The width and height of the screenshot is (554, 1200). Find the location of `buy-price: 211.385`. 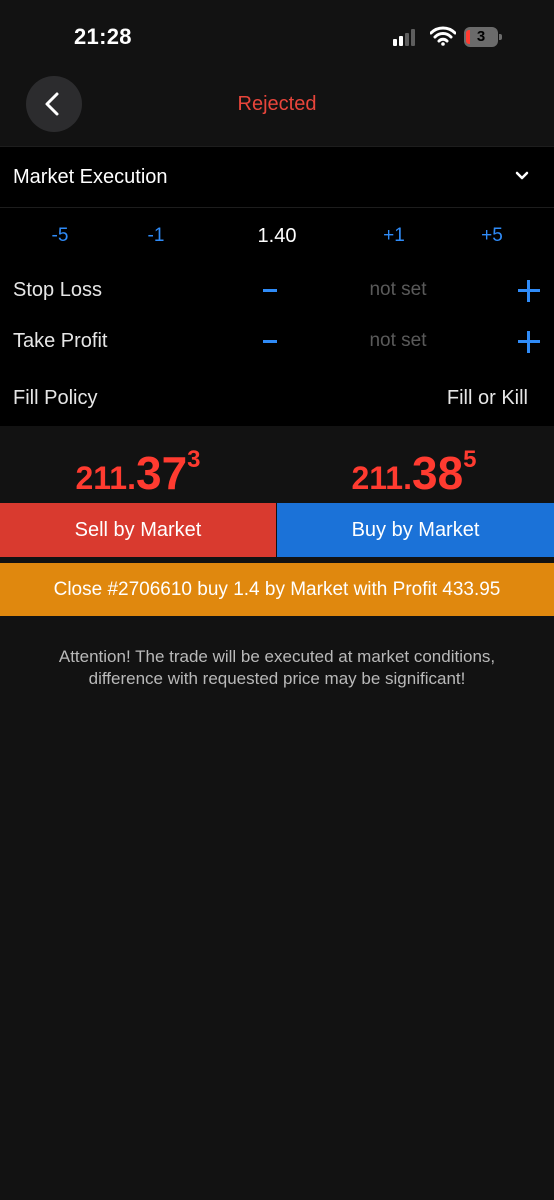

buy-price: 211.385 is located at coordinates (413, 473).